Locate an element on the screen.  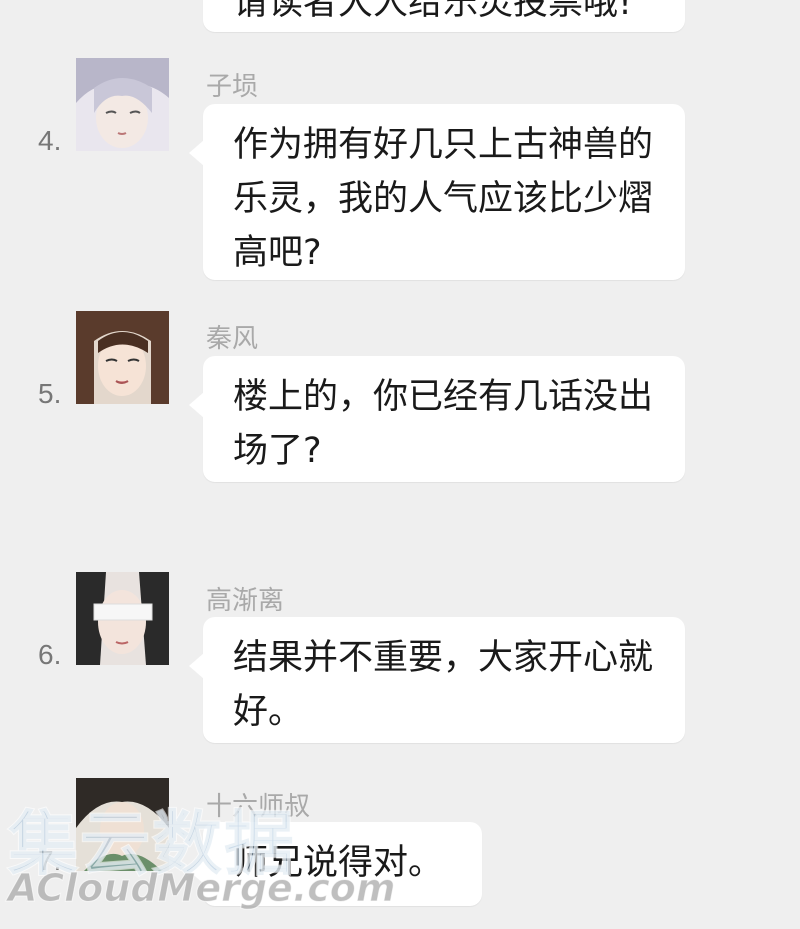
avatar-gaojianli is located at coordinates (122, 618).